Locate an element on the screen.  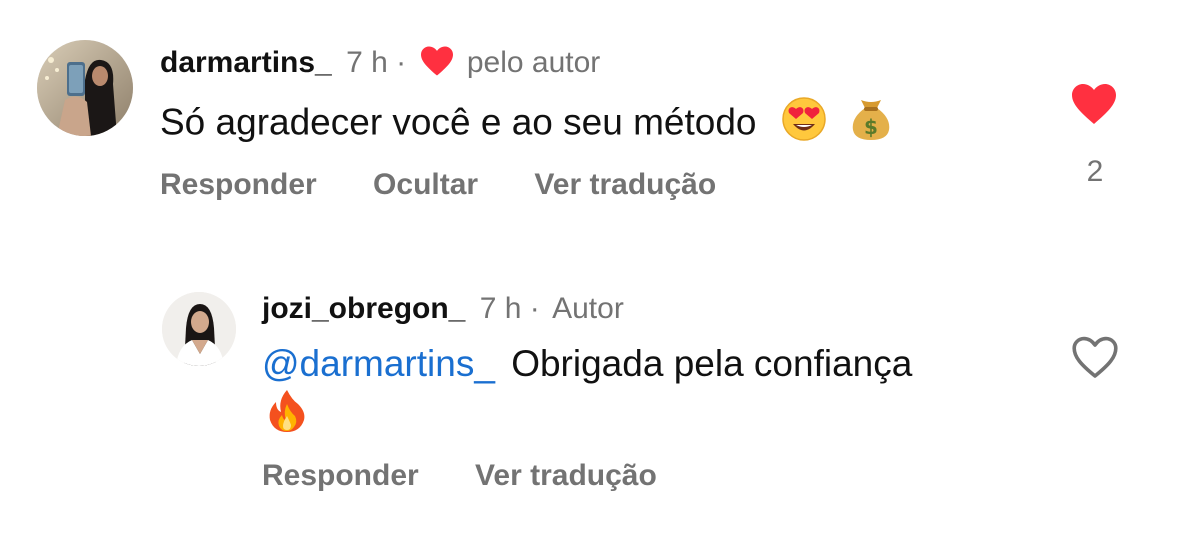
author-badge: Autor is located at coordinates (588, 308).